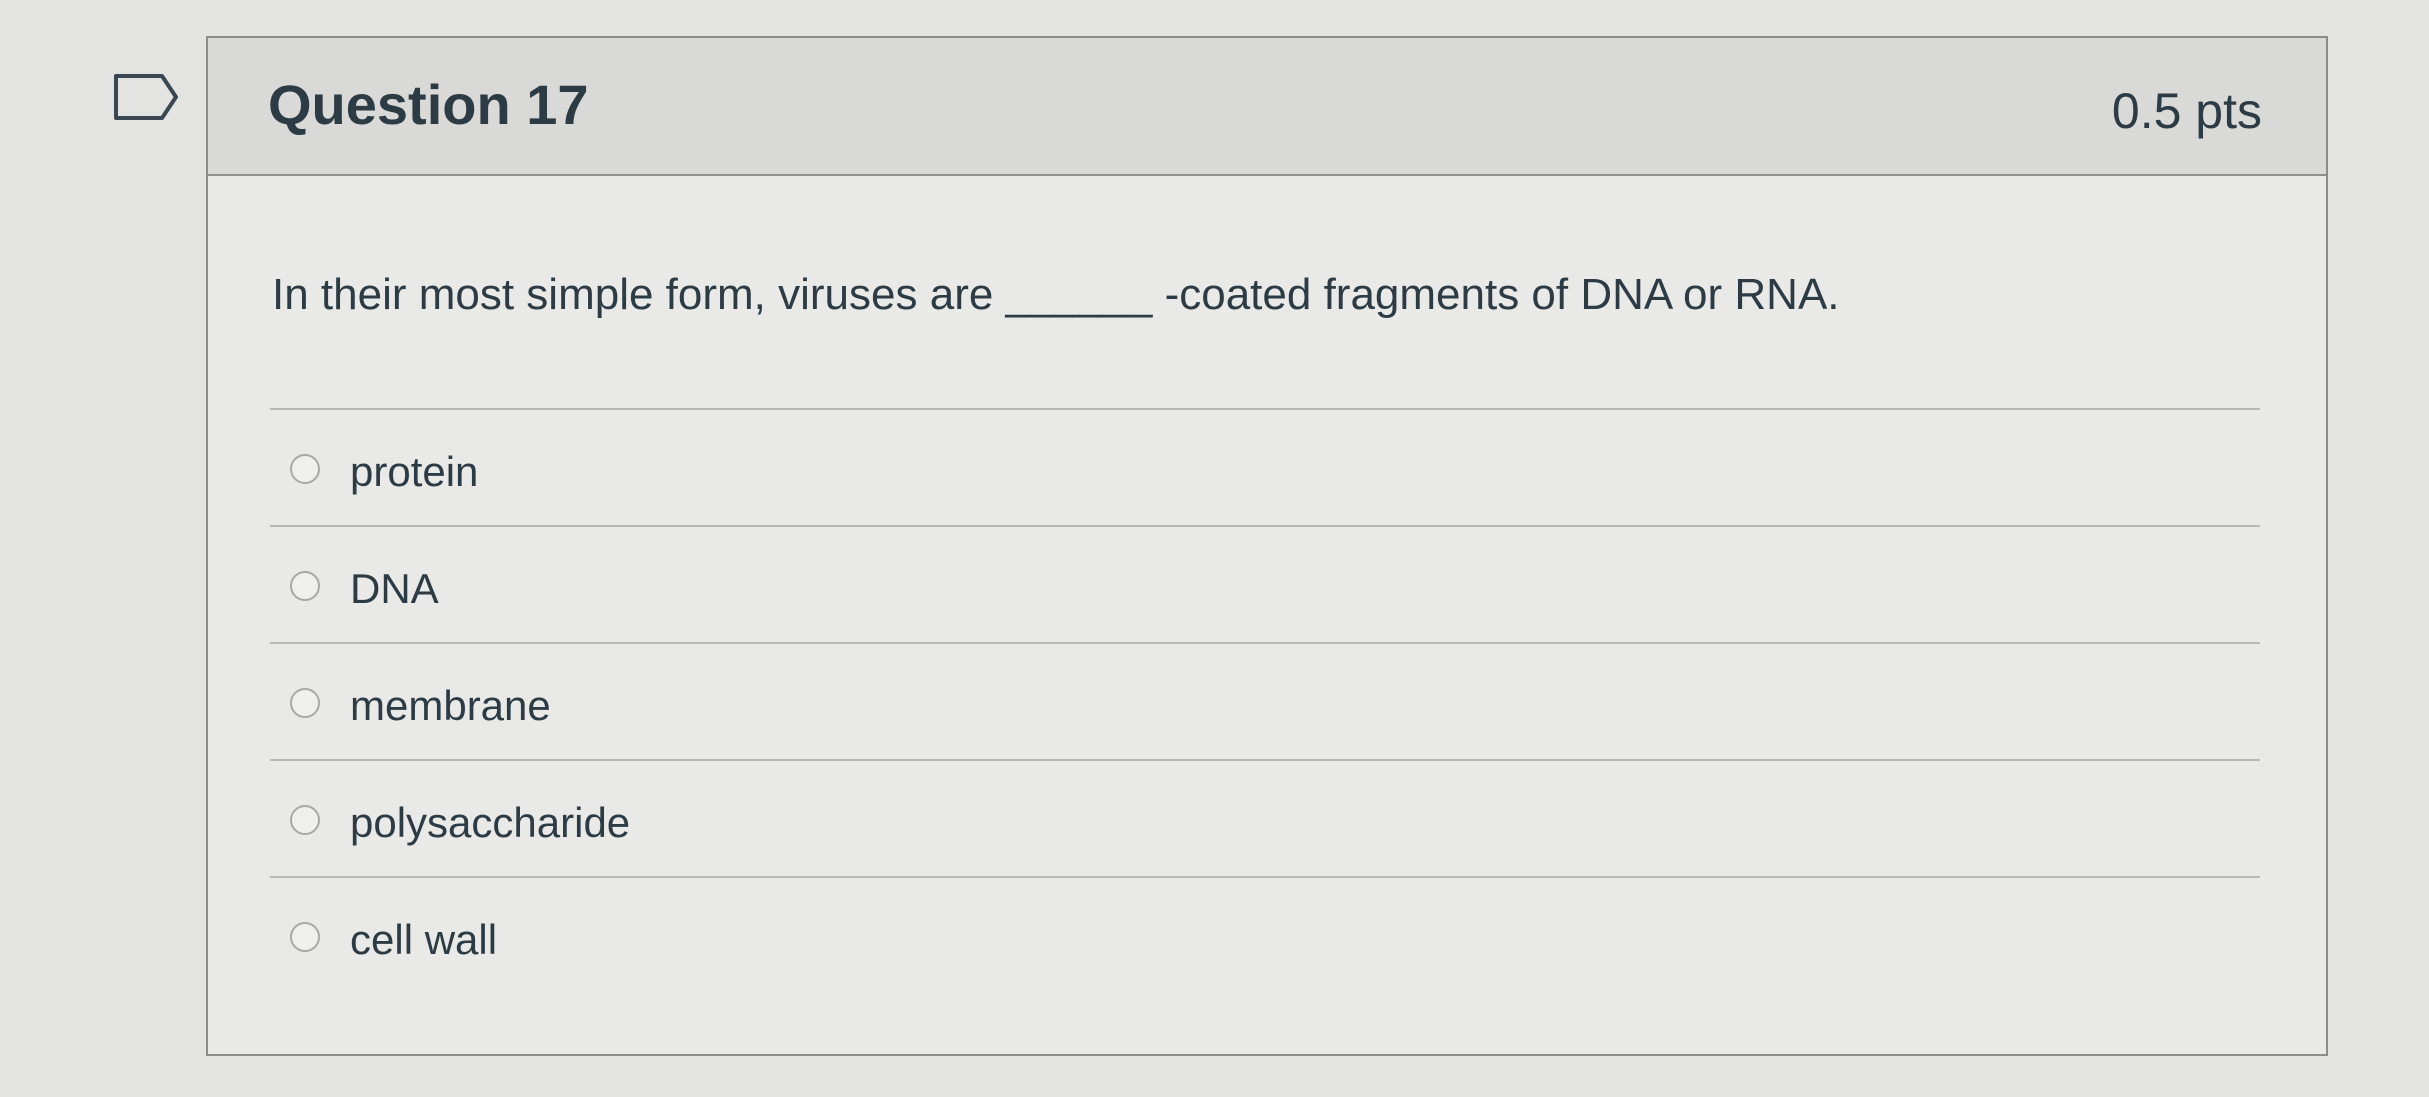 The height and width of the screenshot is (1097, 2429). I want to click on flag-question-icon, so click(147, 97).